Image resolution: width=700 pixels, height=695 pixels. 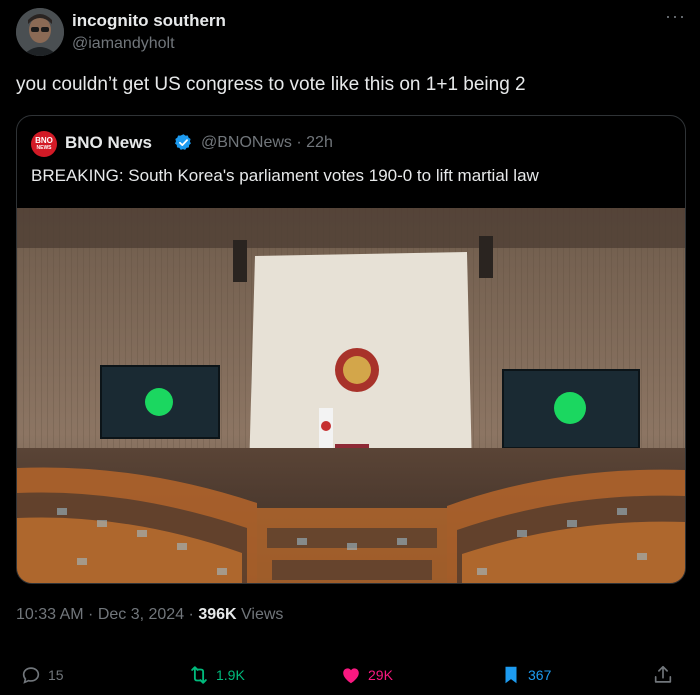 What do you see at coordinates (107, 614) in the screenshot?
I see `tweet-timestamp: 10:33 AM · Dec 3, 2024 ·` at bounding box center [107, 614].